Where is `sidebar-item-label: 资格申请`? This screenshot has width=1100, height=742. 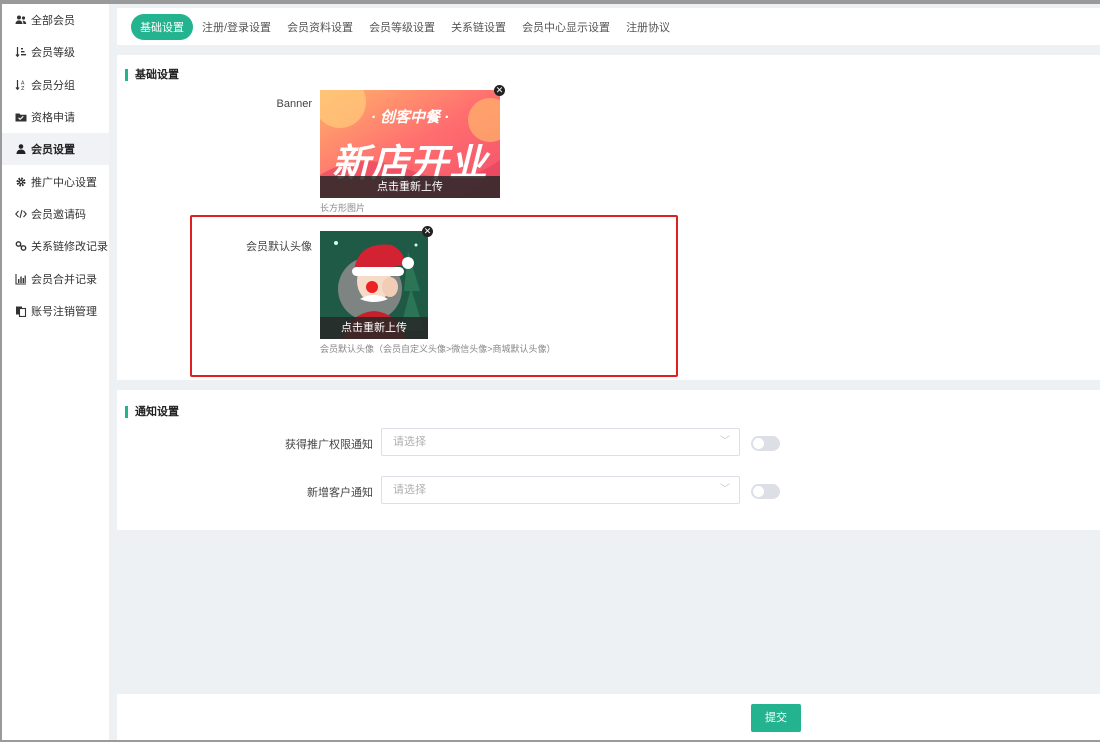 sidebar-item-label: 资格申请 is located at coordinates (53, 118).